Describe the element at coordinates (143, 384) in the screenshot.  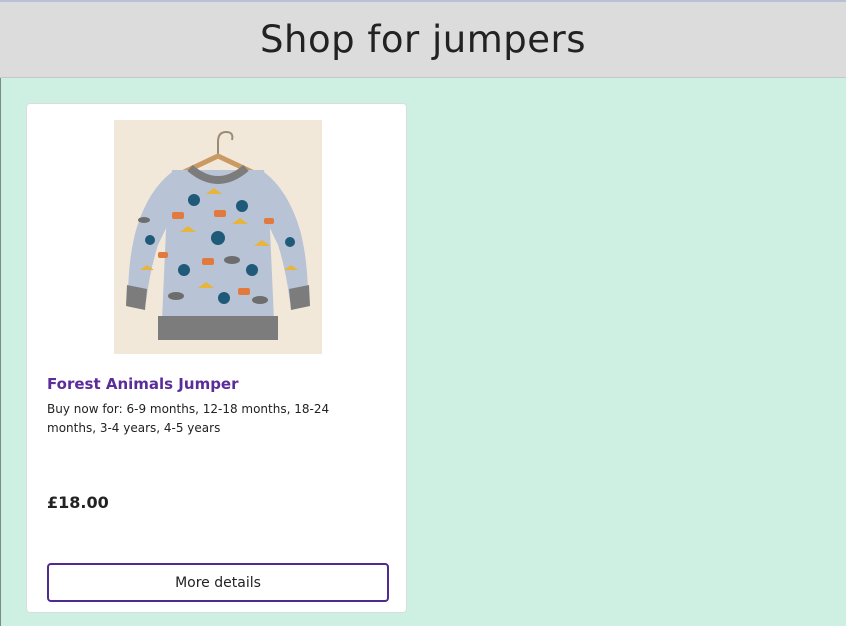
I see `product-title: Forest Animals Jumper` at that location.